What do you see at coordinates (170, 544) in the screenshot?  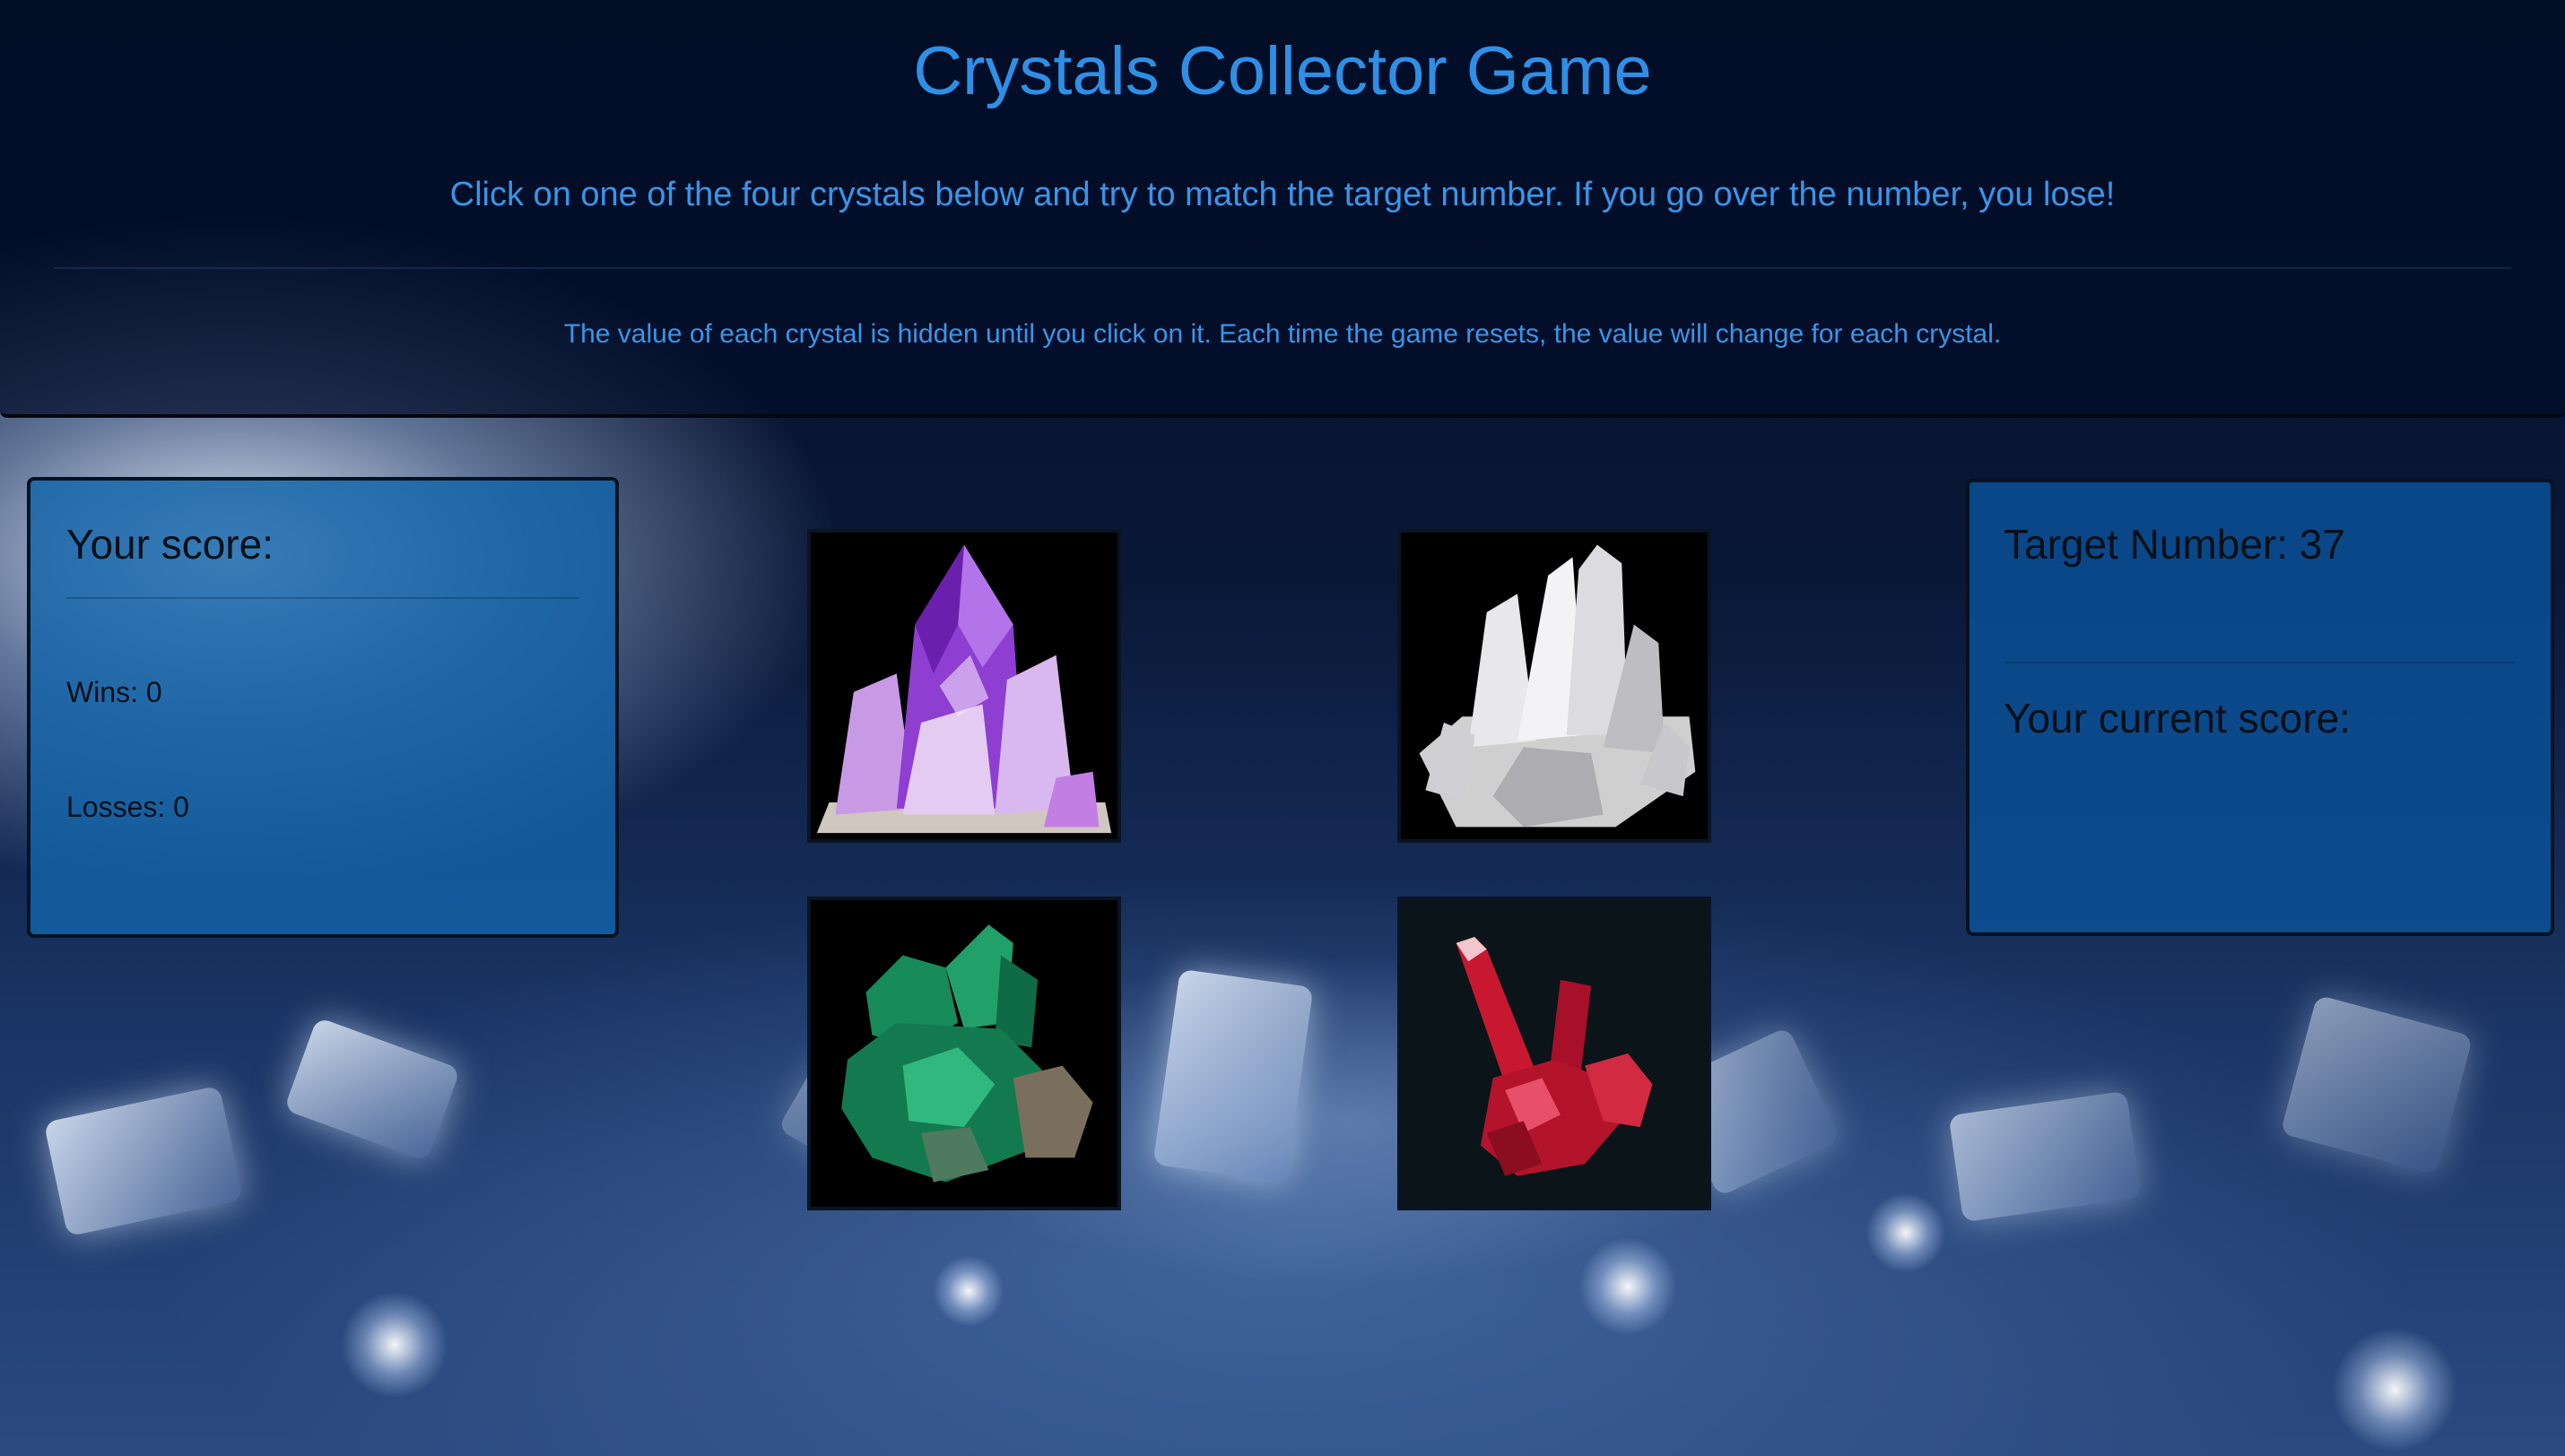 I see `score-heading: Your score:` at bounding box center [170, 544].